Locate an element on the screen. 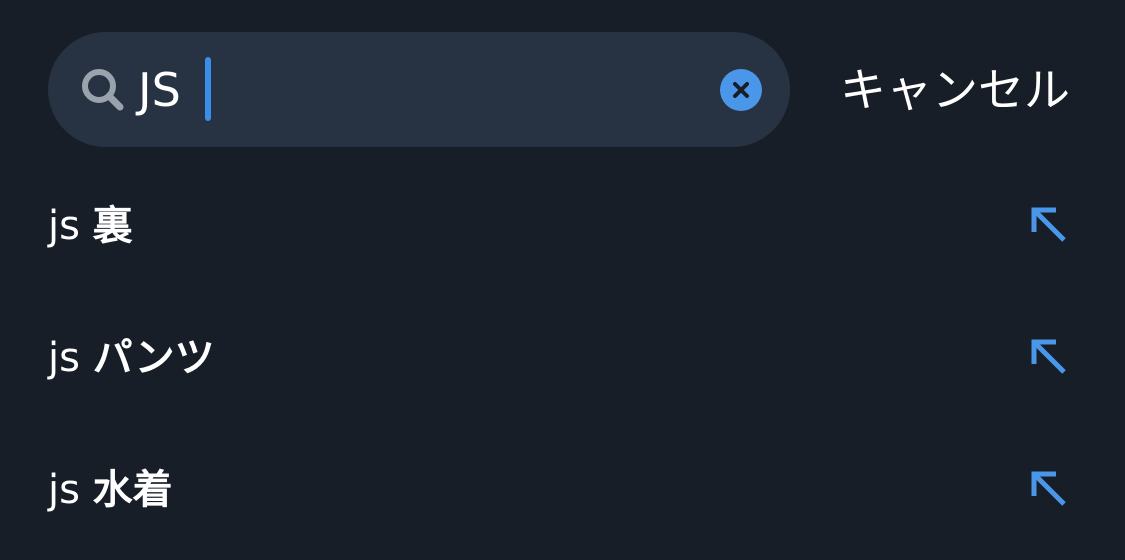 The height and width of the screenshot is (560, 1125). suggestion-label: js 裏 is located at coordinates (90, 226).